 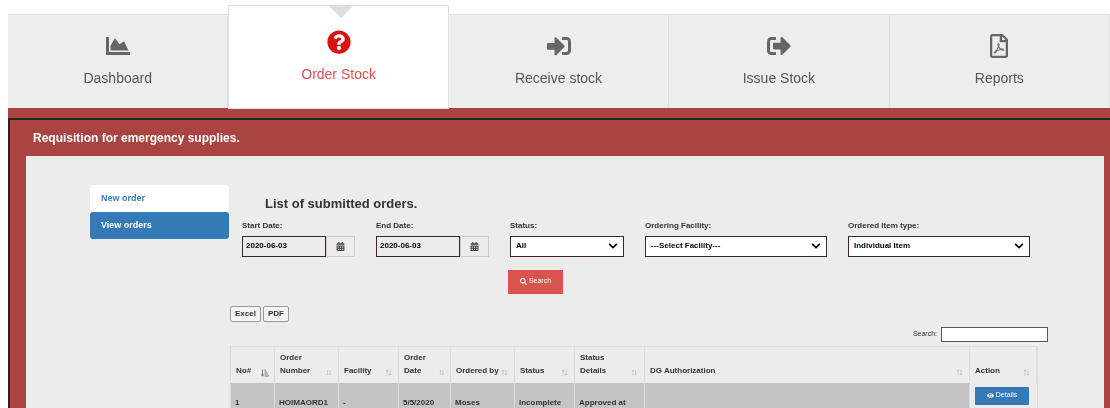 What do you see at coordinates (253, 364) in the screenshot?
I see `column-header: No#` at bounding box center [253, 364].